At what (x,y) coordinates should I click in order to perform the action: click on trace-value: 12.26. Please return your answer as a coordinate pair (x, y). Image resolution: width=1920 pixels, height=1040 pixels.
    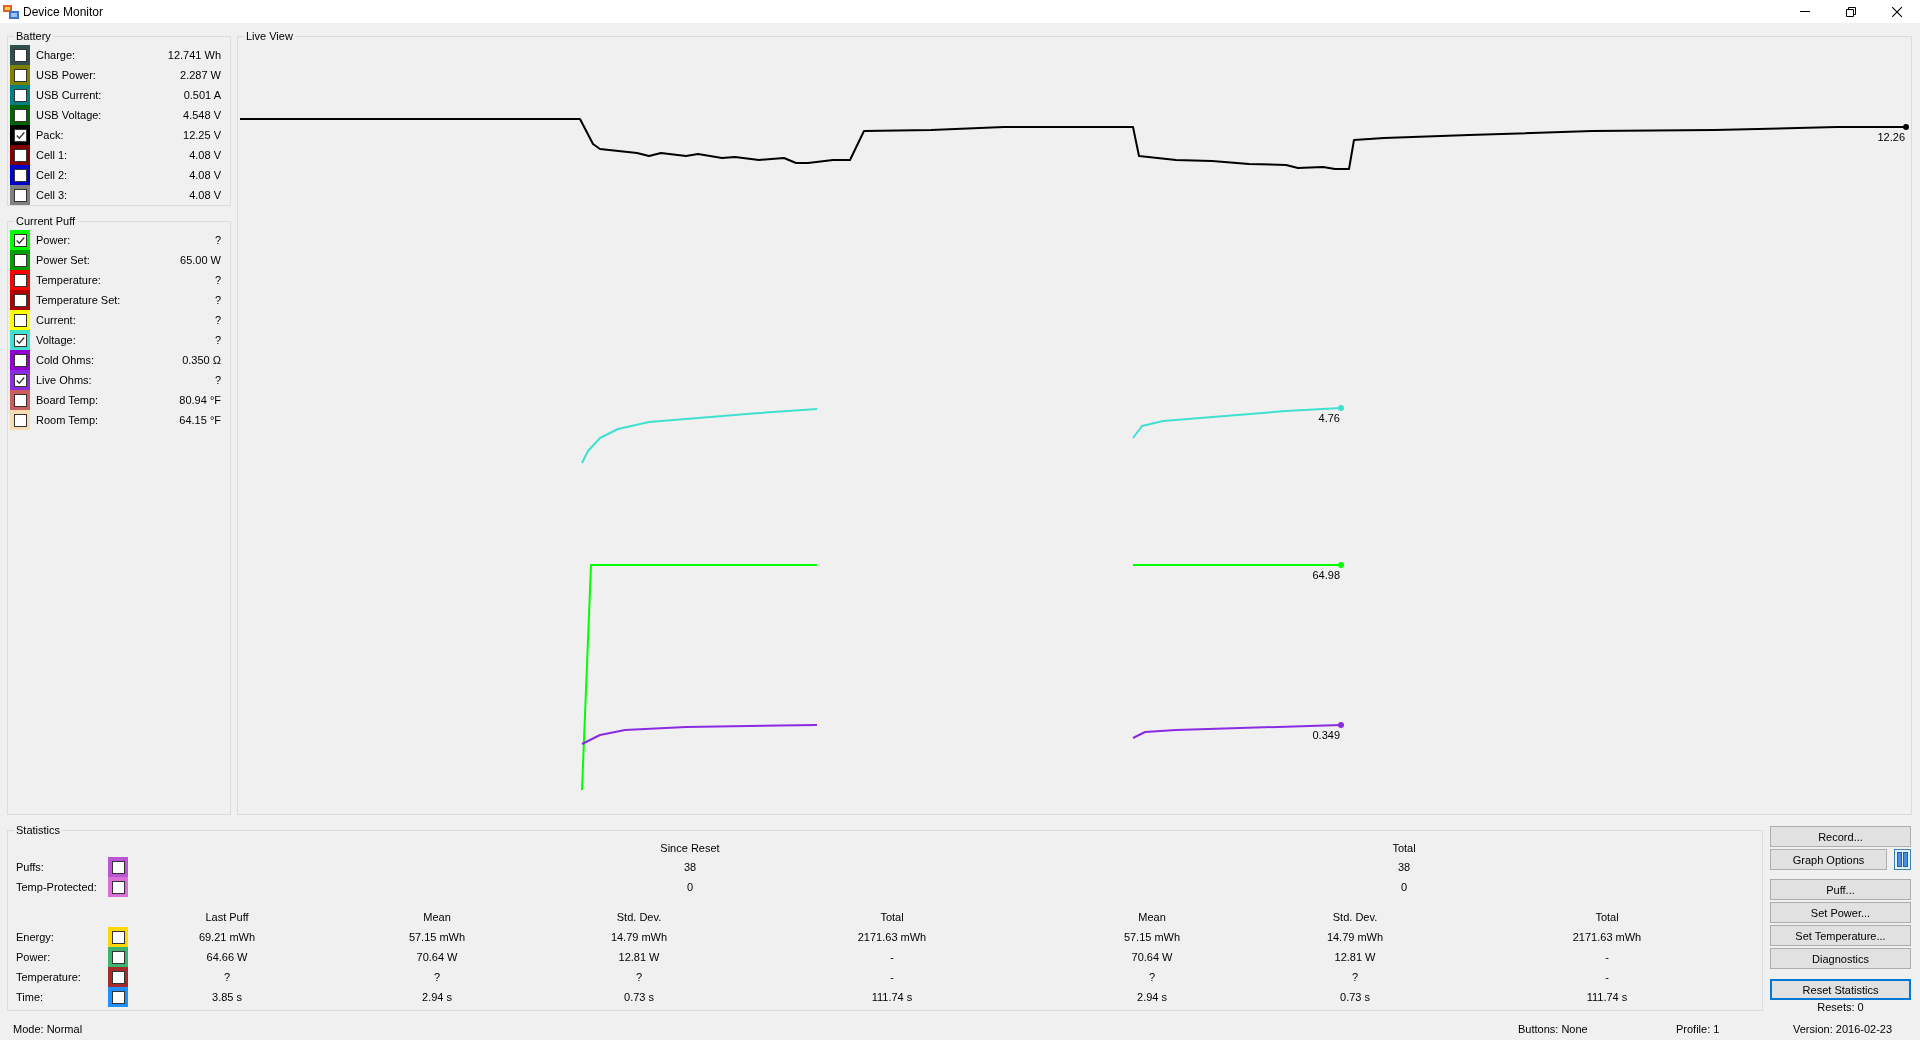
    Looking at the image, I should click on (1891, 137).